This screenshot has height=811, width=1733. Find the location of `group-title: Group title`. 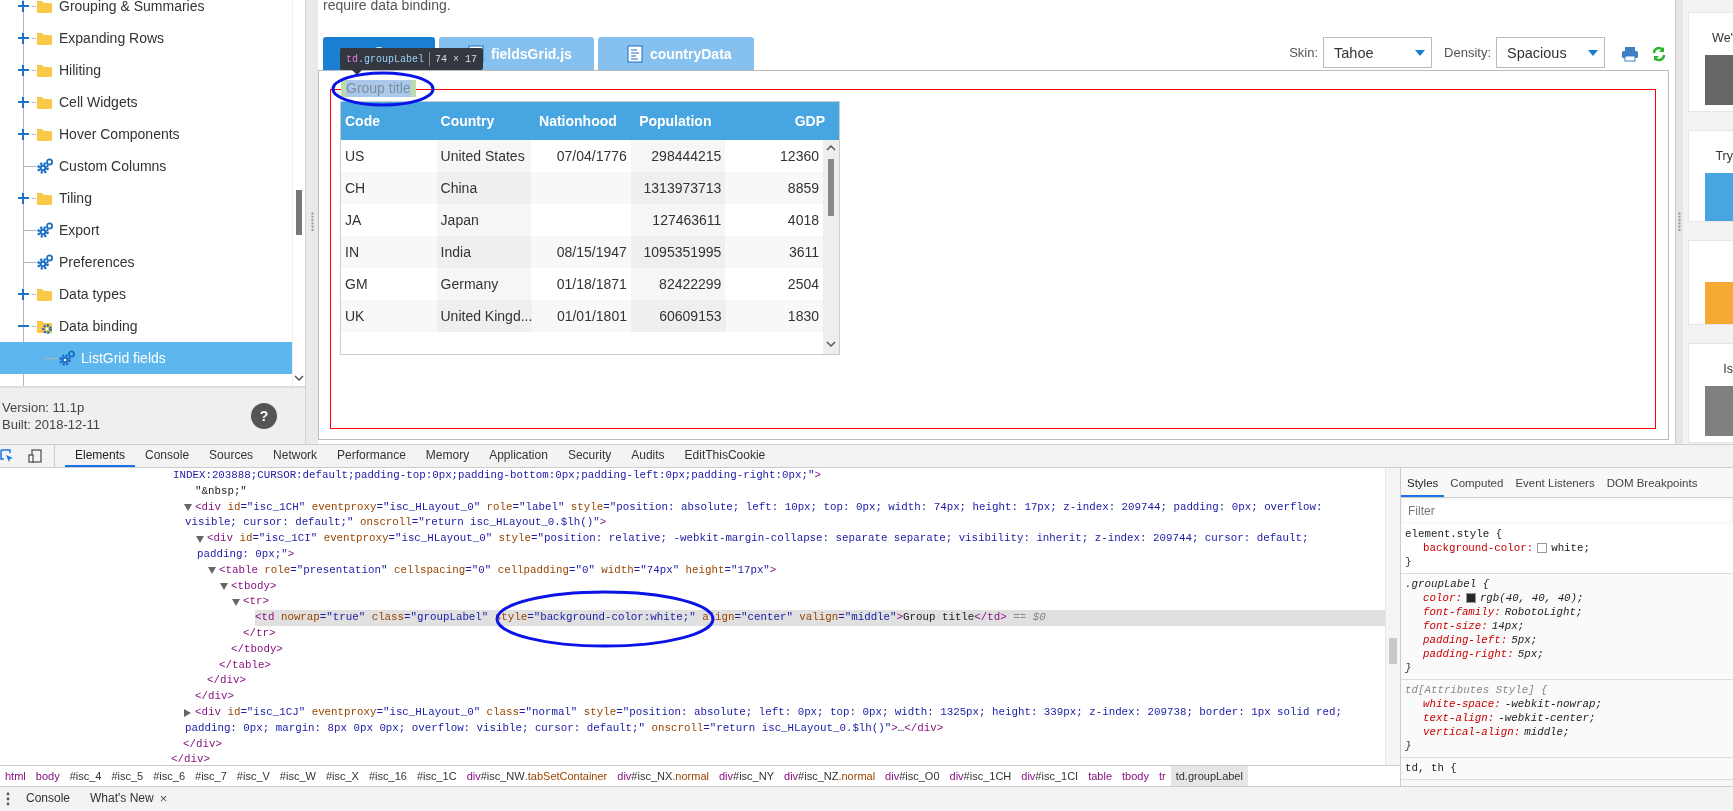

group-title: Group title is located at coordinates (378, 88).